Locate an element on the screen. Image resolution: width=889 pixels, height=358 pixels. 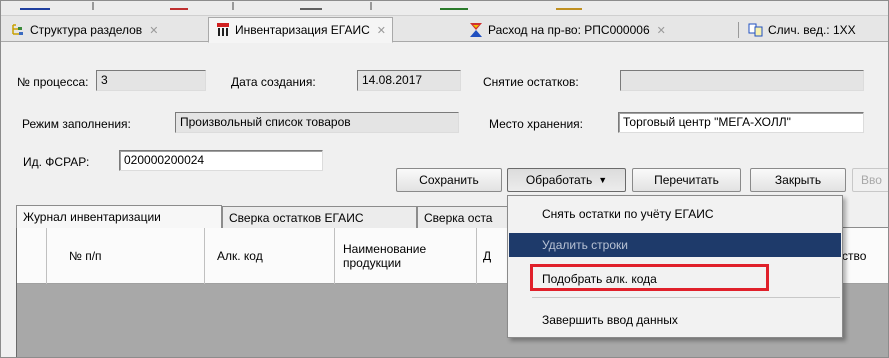
tab-label: Сверка оста is located at coordinates (458, 217).